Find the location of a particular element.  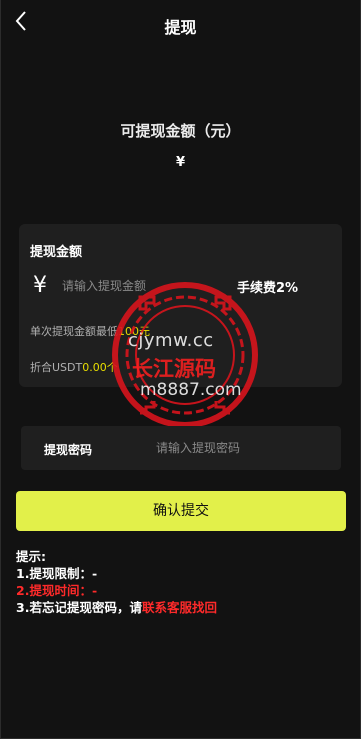

yen-icon: ¥ is located at coordinates (40, 285).